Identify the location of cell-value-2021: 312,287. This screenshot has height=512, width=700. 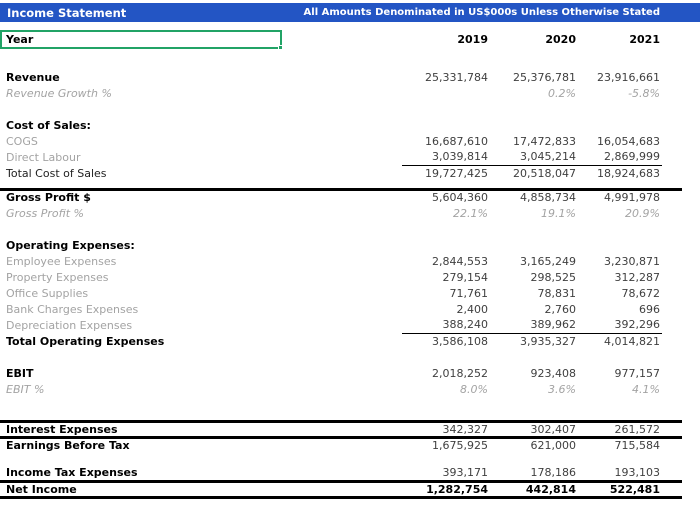
(620, 277).